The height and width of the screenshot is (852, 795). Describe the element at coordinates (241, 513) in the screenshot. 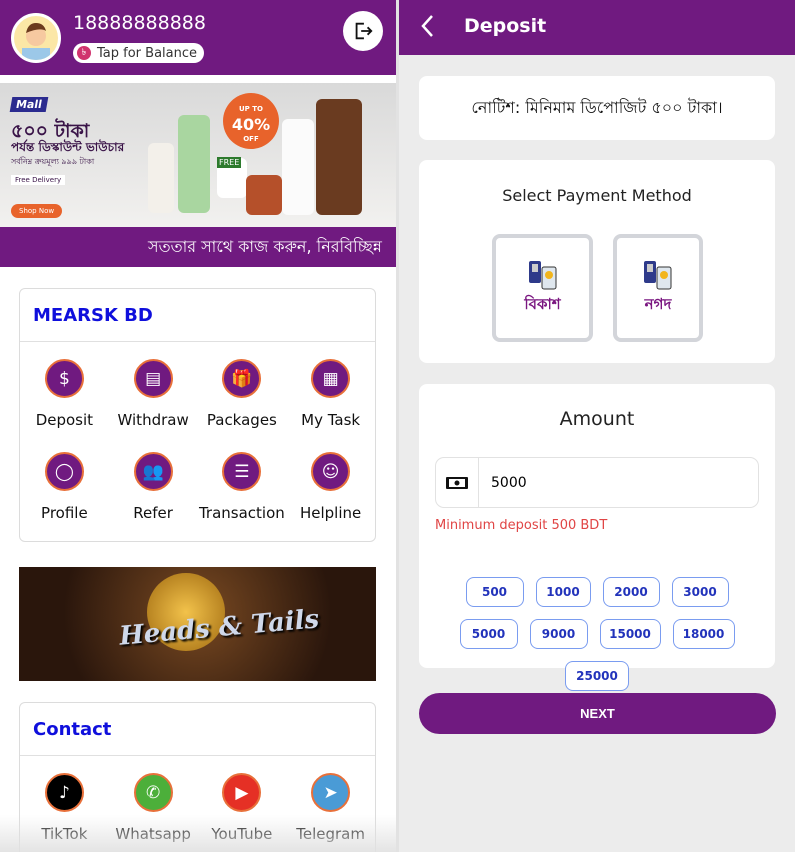

I see `menu-item-label: Transaction` at that location.